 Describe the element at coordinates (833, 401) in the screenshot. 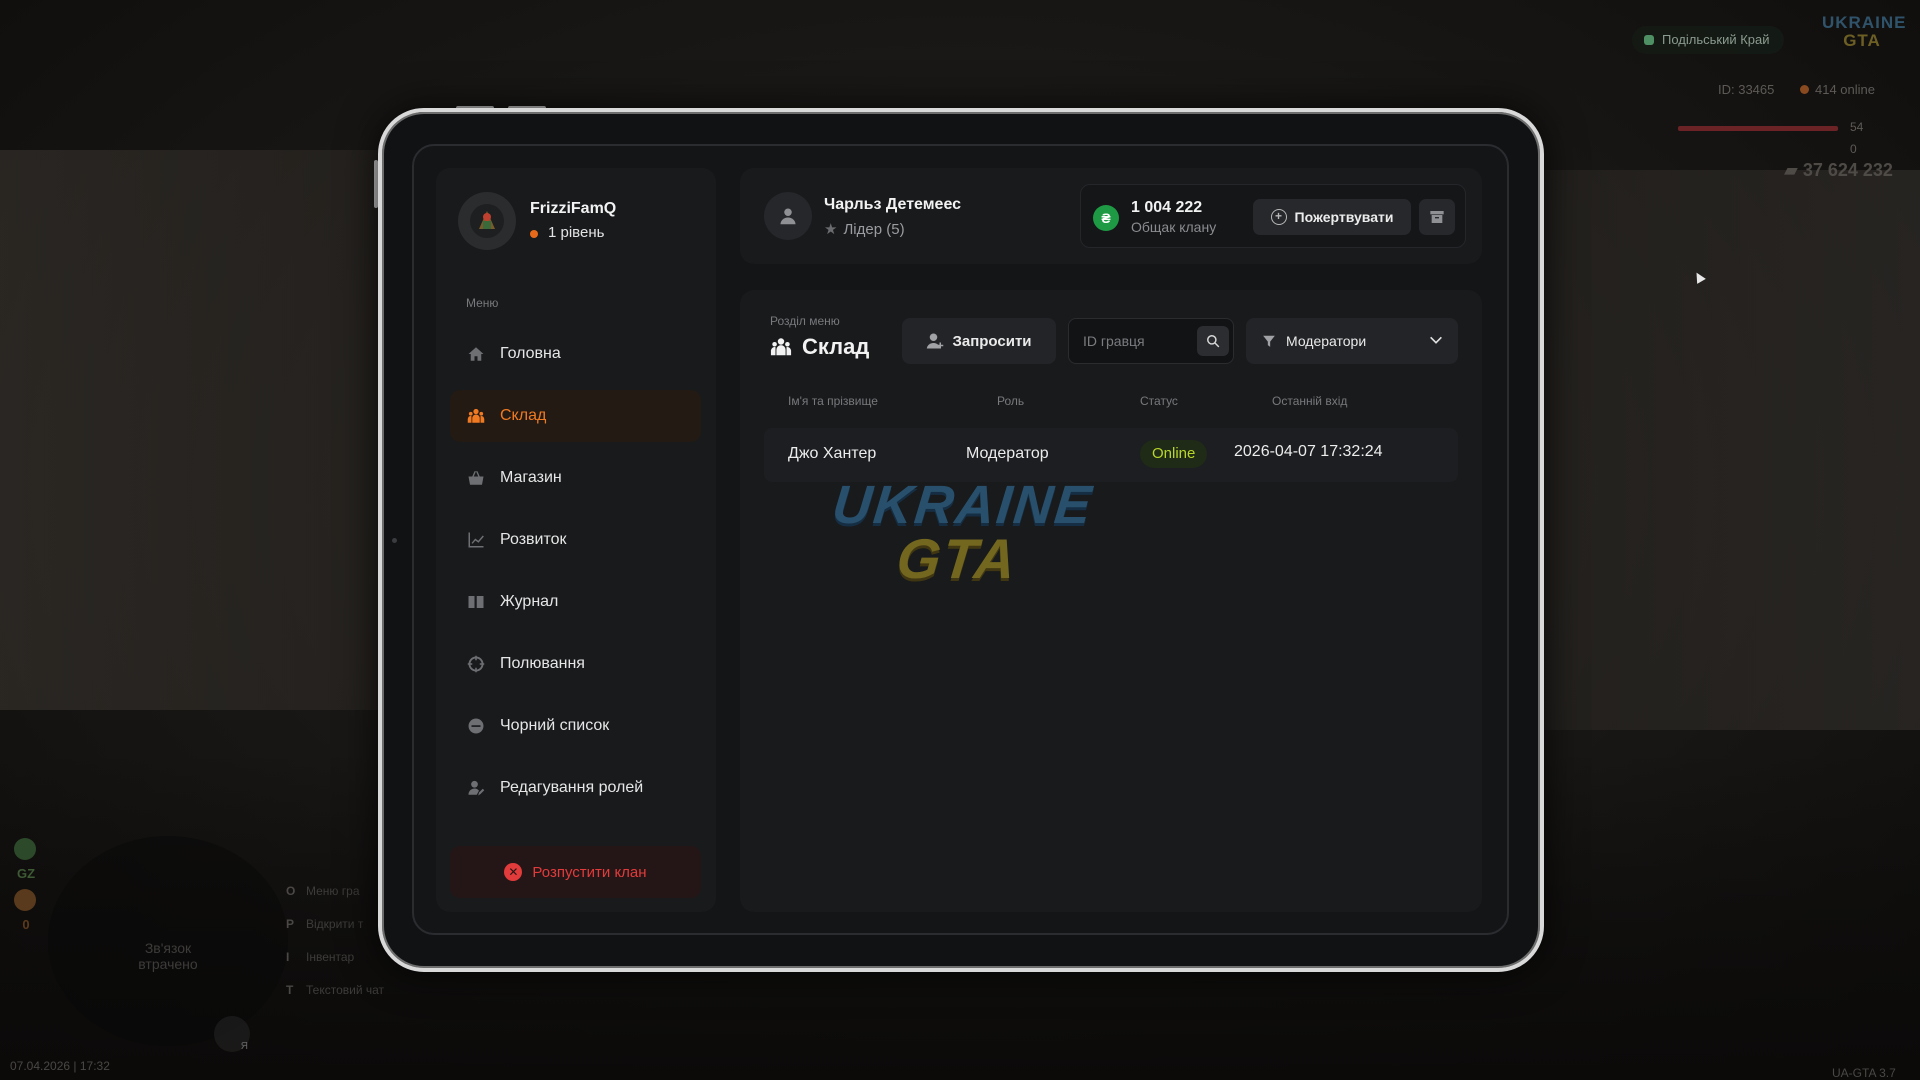

I see `column-header: Ім'я та прізвище` at that location.